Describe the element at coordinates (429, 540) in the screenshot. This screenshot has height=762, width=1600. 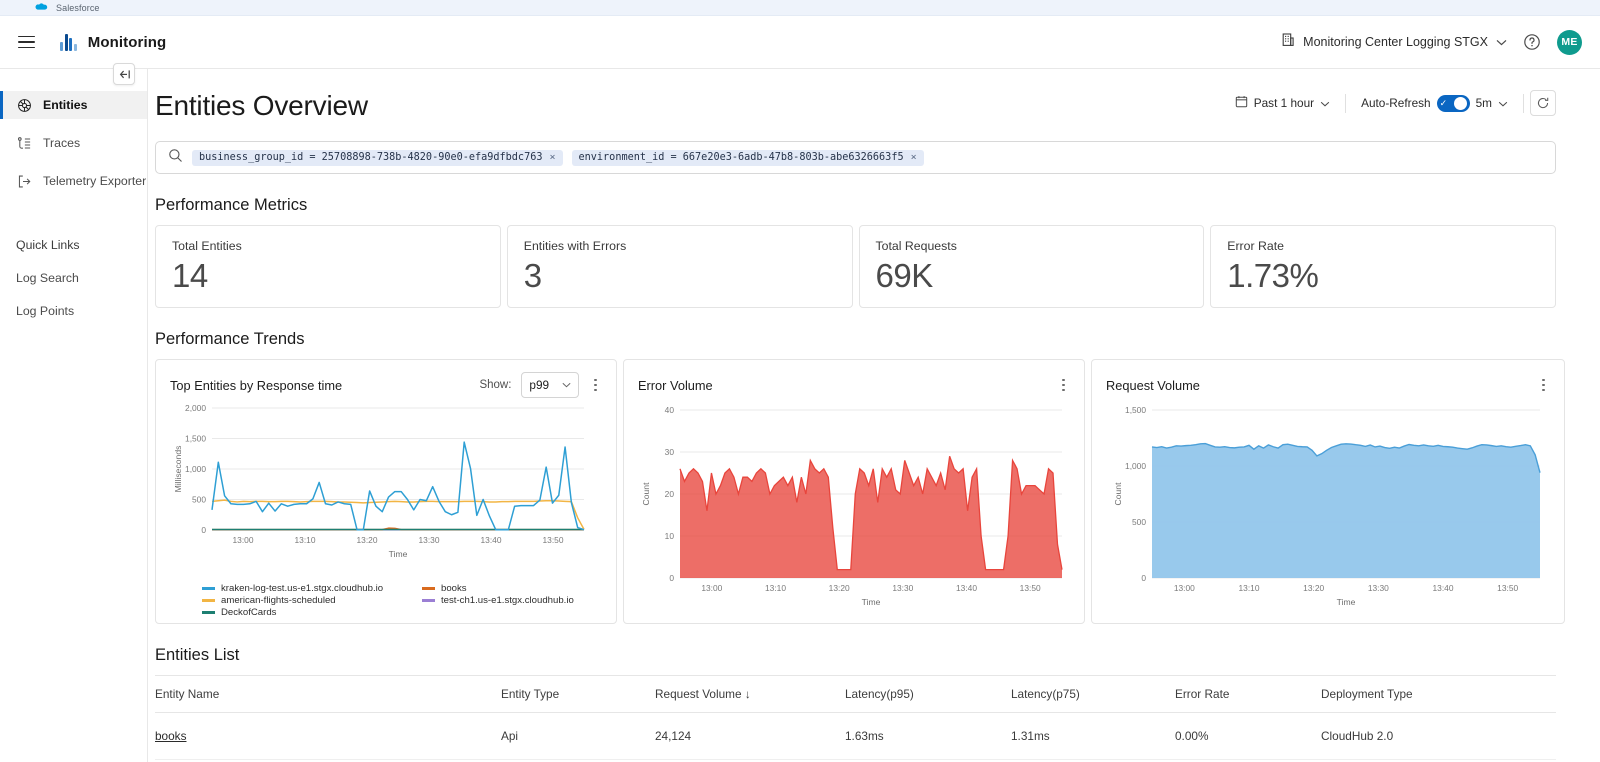
I see `svg-text: 13:30` at that location.